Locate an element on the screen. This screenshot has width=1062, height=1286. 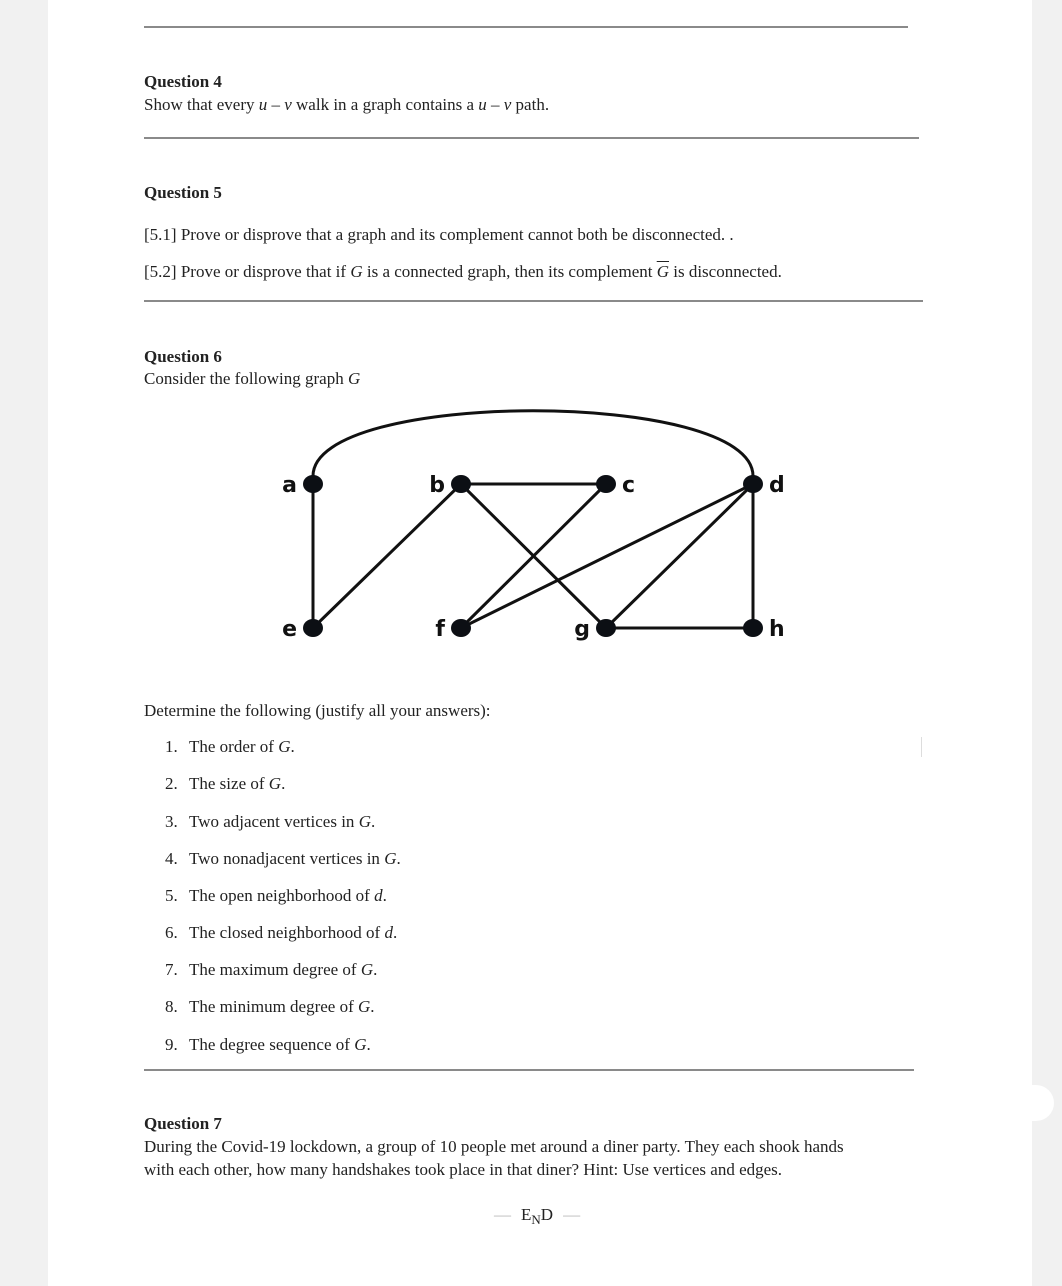
math-v: v is located at coordinates (288, 104).